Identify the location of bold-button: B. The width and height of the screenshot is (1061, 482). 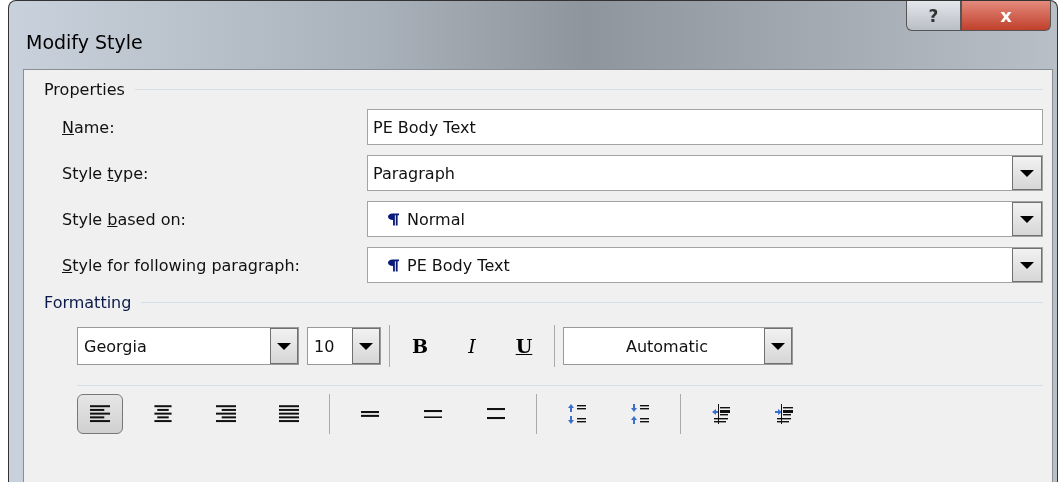
(420, 346).